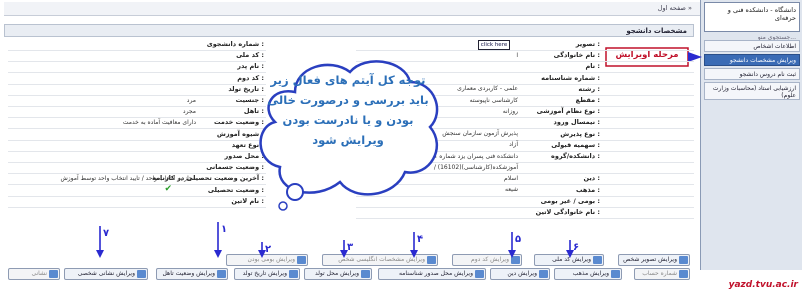 The height and width of the screenshot is (298, 802). I want to click on field-value: مرد, so click(191, 100).